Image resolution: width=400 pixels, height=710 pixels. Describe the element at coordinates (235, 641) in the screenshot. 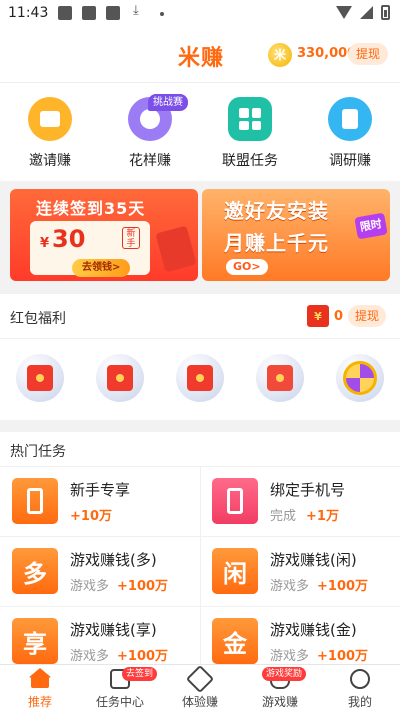

I see `game-jin-icon: 金` at that location.